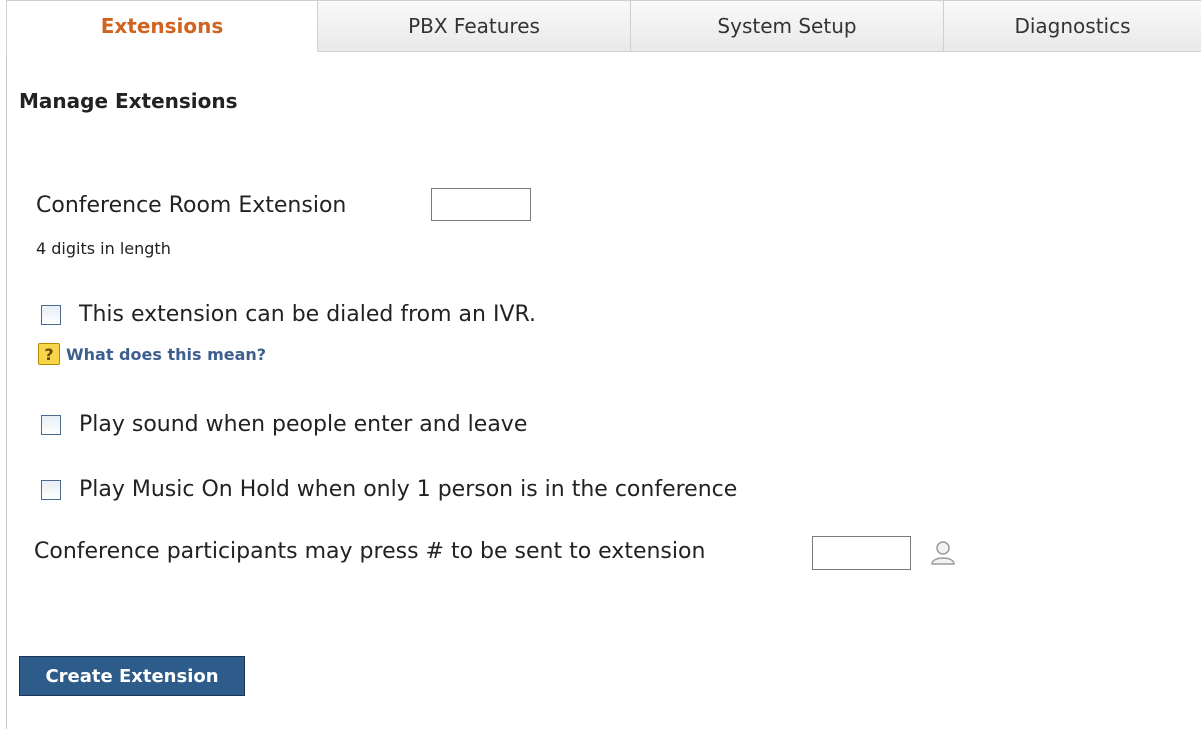  Describe the element at coordinates (51, 314) in the screenshot. I see `ivr-dialable-checkbox` at that location.